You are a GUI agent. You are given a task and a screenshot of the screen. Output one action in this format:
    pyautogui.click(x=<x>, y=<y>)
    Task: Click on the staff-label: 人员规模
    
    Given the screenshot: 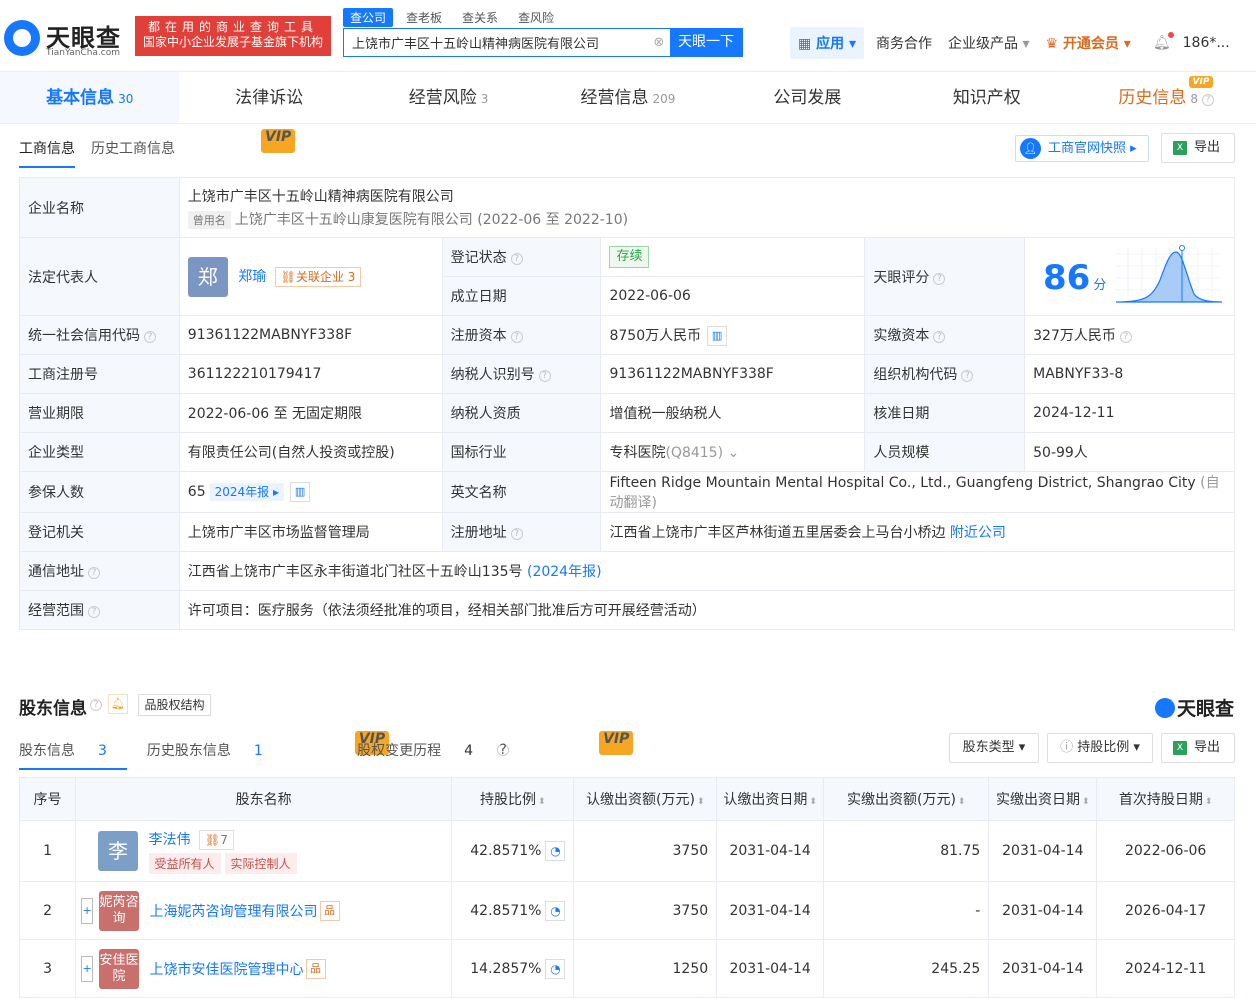 What is the action you would take?
    pyautogui.click(x=945, y=452)
    